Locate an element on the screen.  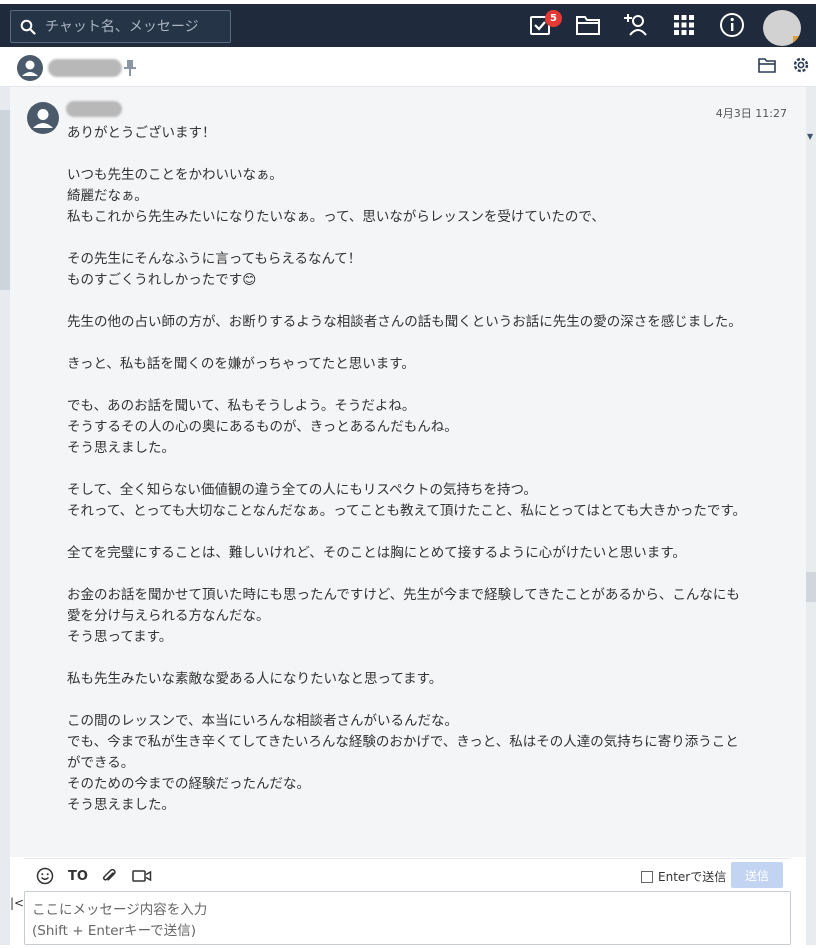
send-button: 送信 is located at coordinates (757, 875).